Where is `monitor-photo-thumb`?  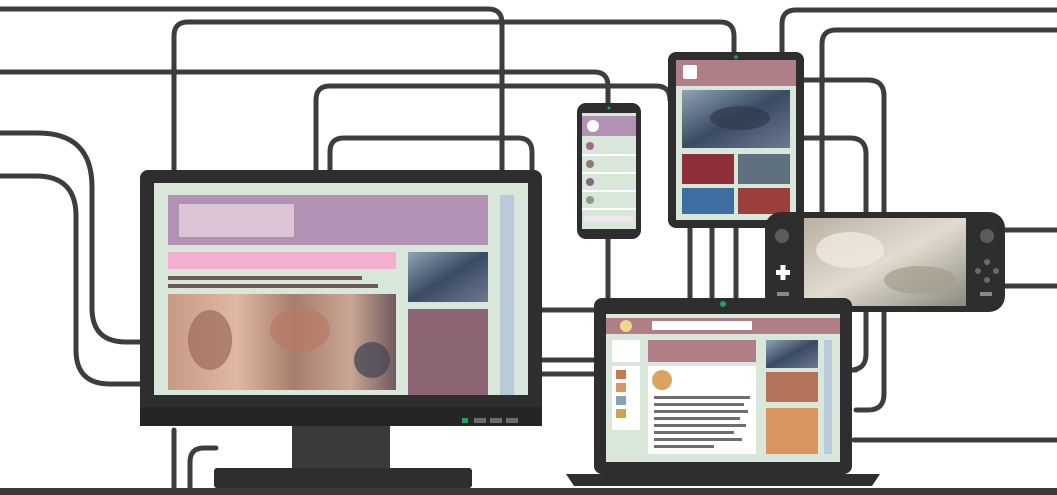 monitor-photo-thumb is located at coordinates (448, 277).